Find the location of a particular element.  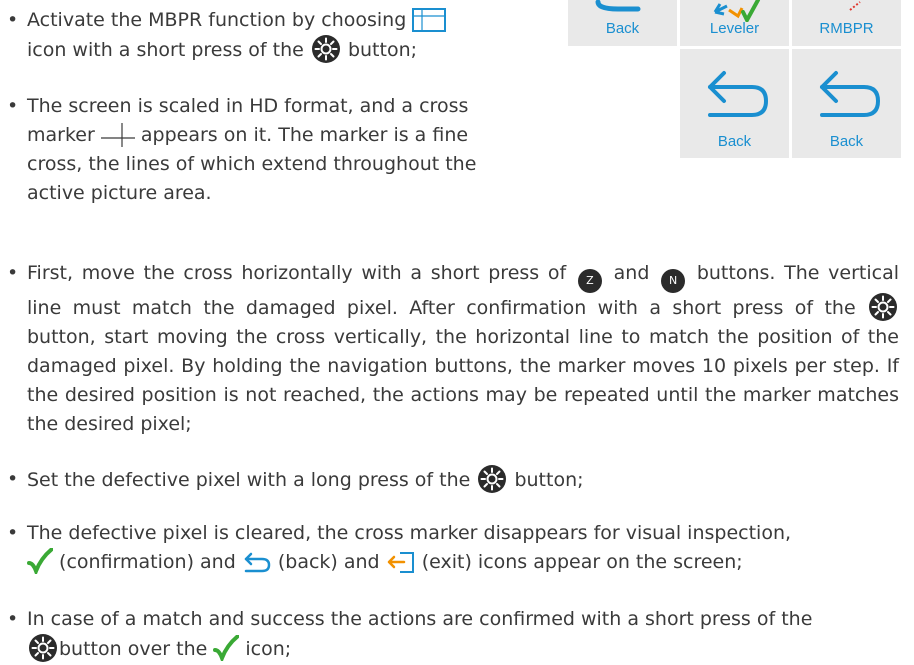

menu-grid: Back Leveler RMBPR Back Back is located at coordinates (734, 79).